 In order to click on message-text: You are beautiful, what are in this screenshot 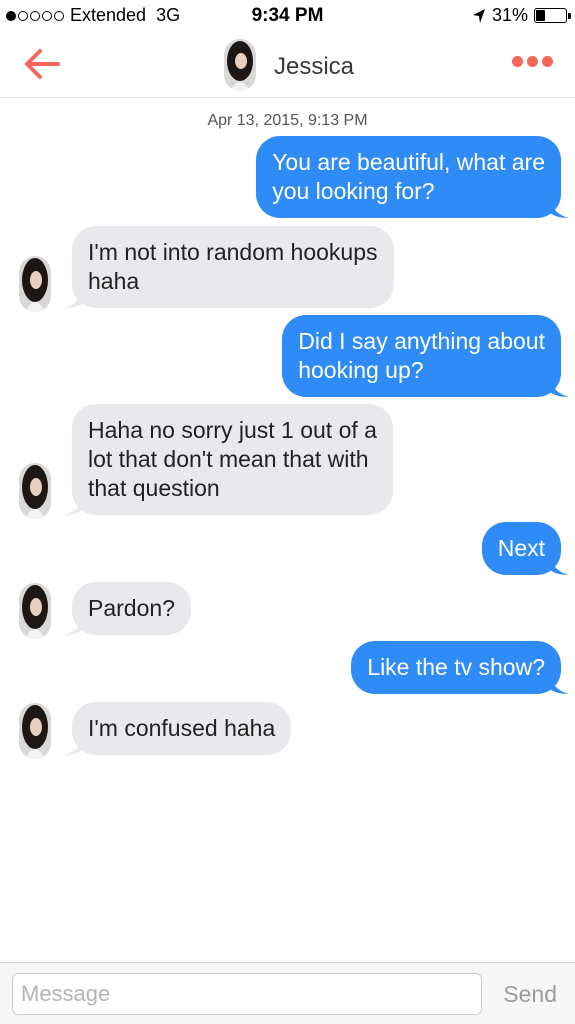, I will do `click(408, 162)`.